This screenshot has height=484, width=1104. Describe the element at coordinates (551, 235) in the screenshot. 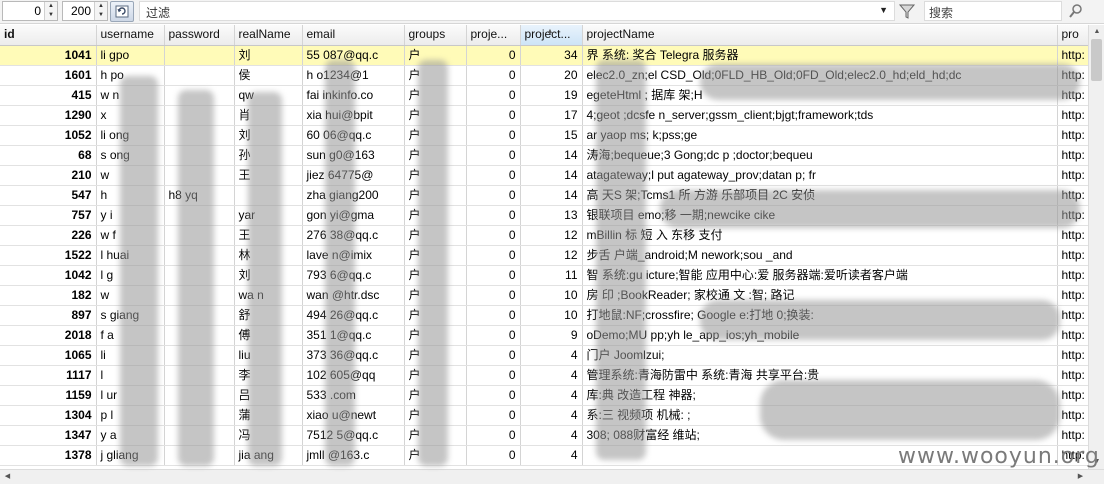

I see `cell-p2: 12` at that location.